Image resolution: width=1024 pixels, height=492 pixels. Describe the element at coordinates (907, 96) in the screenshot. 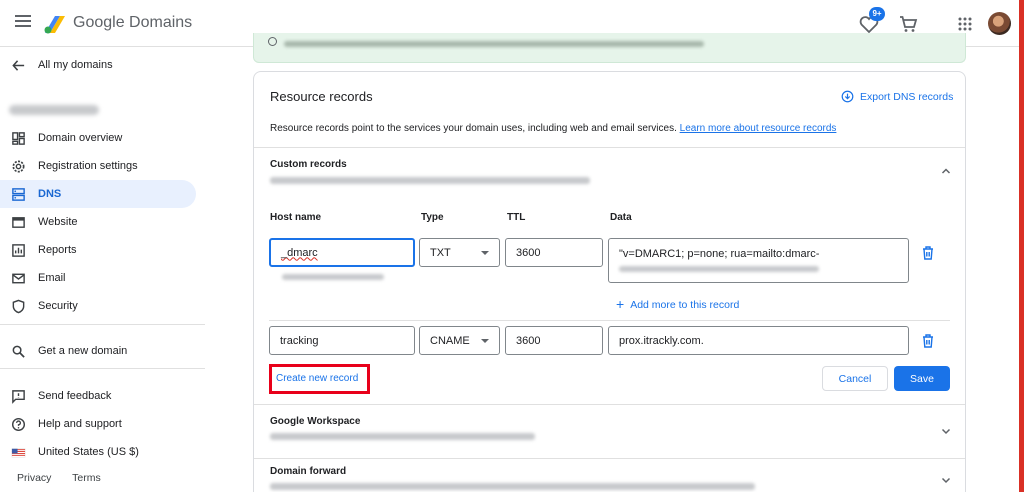

I see `export-label: Export DNS records` at that location.